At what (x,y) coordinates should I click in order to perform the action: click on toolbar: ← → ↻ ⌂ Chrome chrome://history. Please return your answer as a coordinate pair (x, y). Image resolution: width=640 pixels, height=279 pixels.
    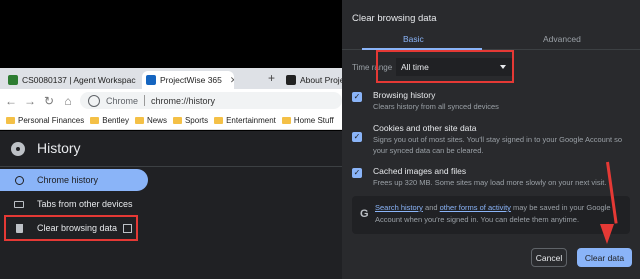
    Looking at the image, I should click on (171, 100).